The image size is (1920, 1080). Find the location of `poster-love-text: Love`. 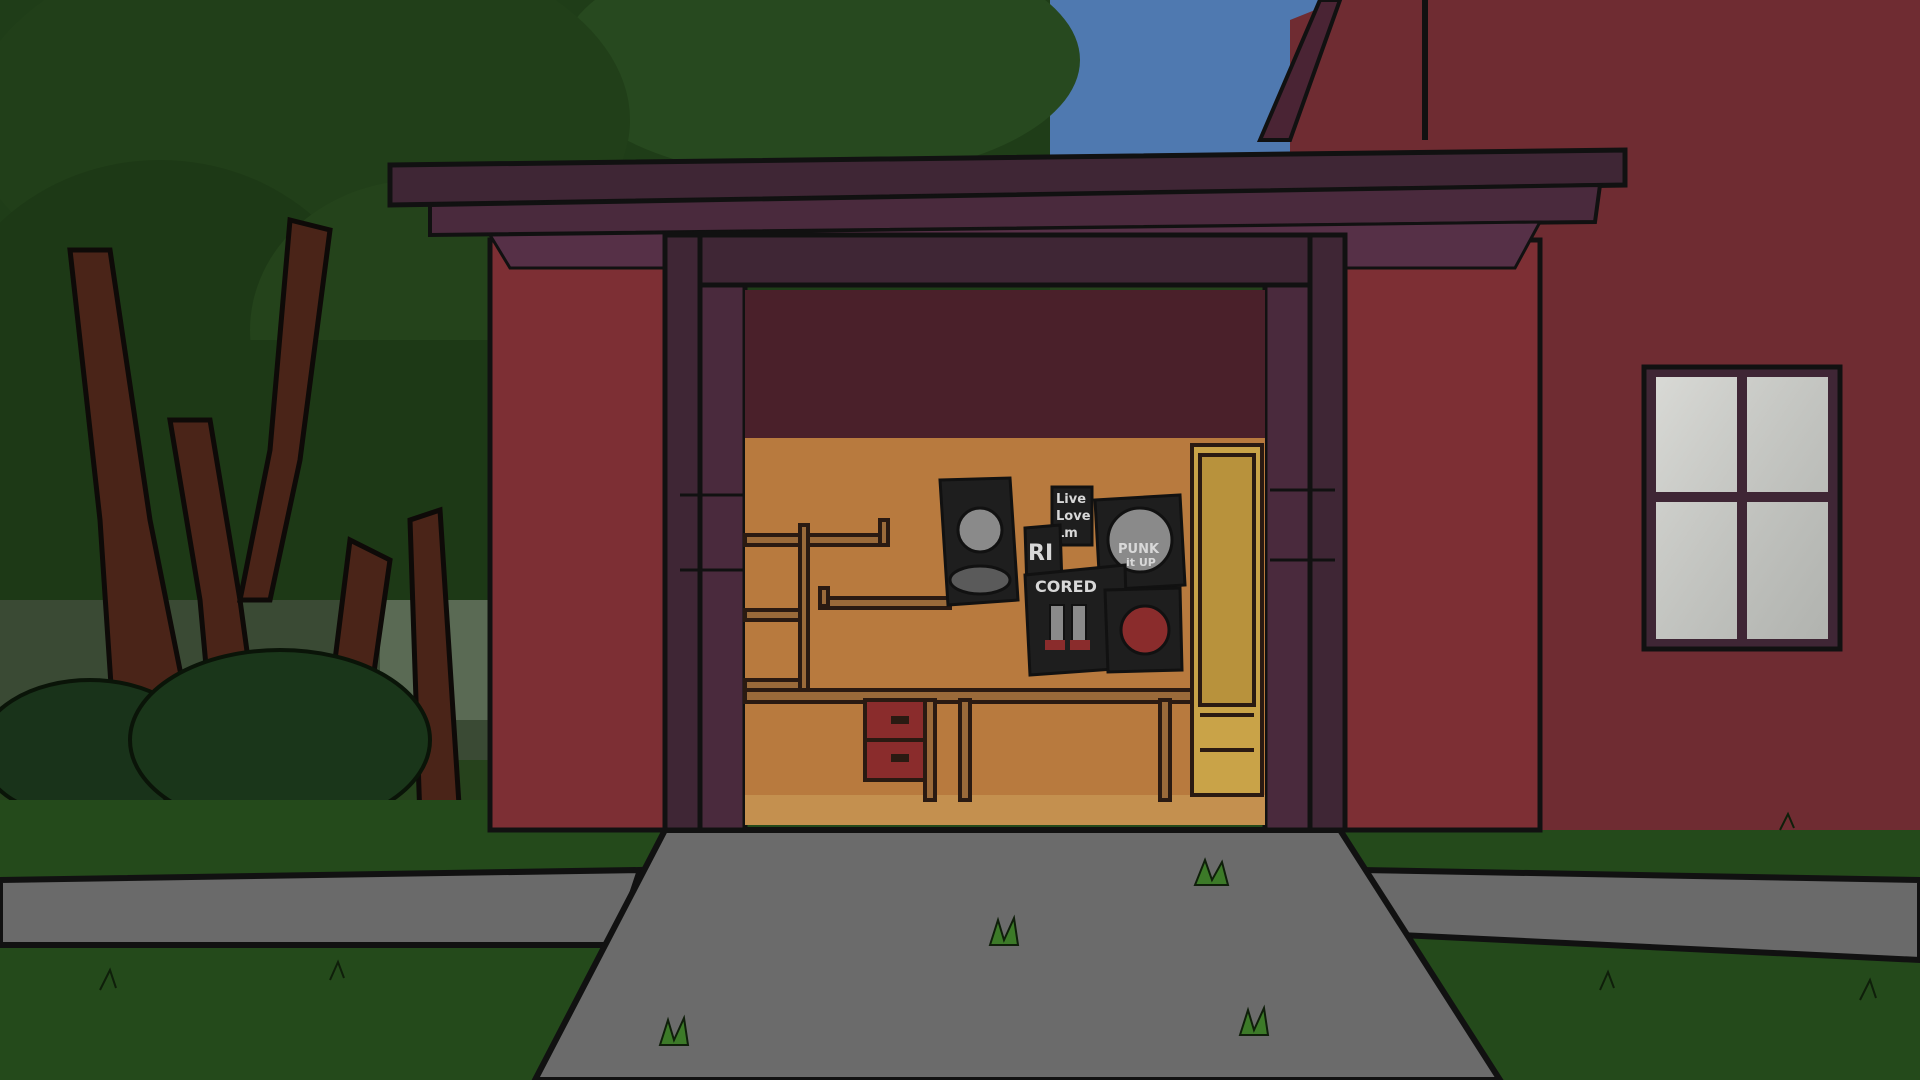

poster-love-text: Love is located at coordinates (1073, 516).